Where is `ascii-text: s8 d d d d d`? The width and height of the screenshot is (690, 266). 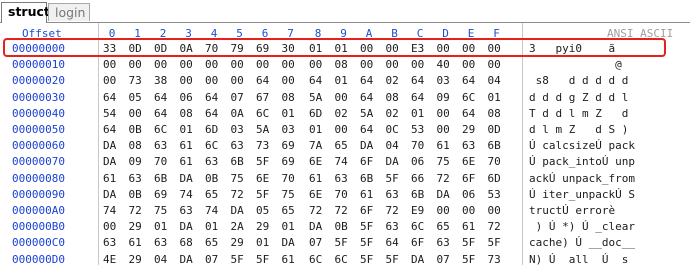
ascii-text: s8 d d d d d is located at coordinates (579, 80).